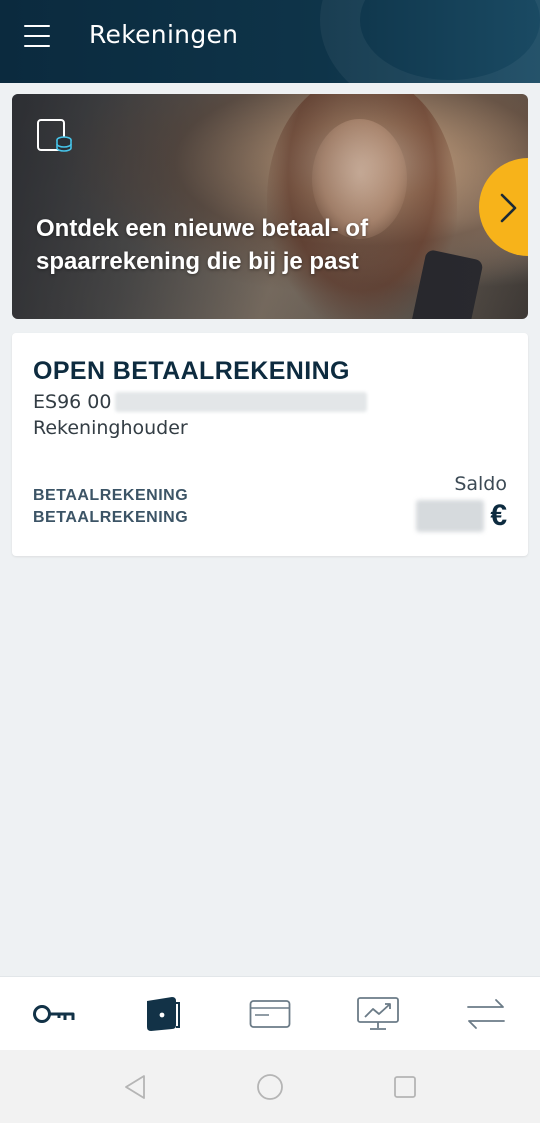 The width and height of the screenshot is (540, 1123). I want to click on back-icon, so click(135, 1087).